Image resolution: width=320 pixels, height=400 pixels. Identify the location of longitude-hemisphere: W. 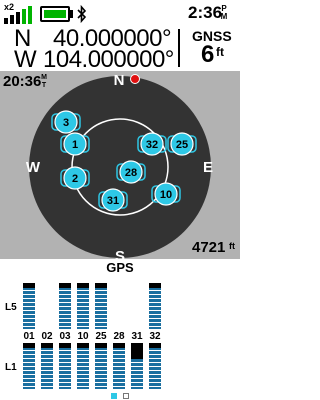
(25, 59).